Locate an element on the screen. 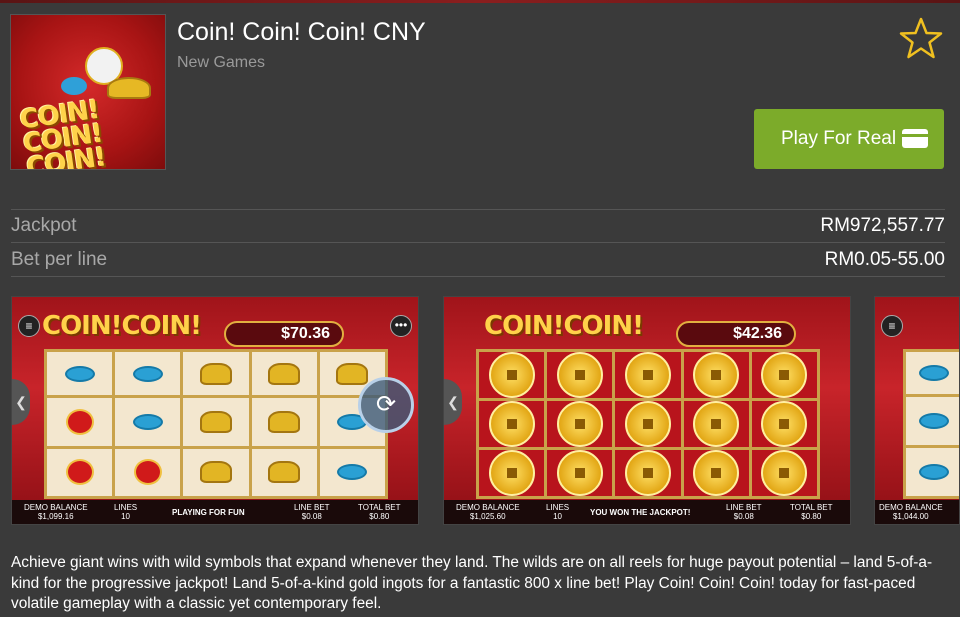  demo-balance-field: DEMO BALANCE $1,099.16 is located at coordinates (56, 512).